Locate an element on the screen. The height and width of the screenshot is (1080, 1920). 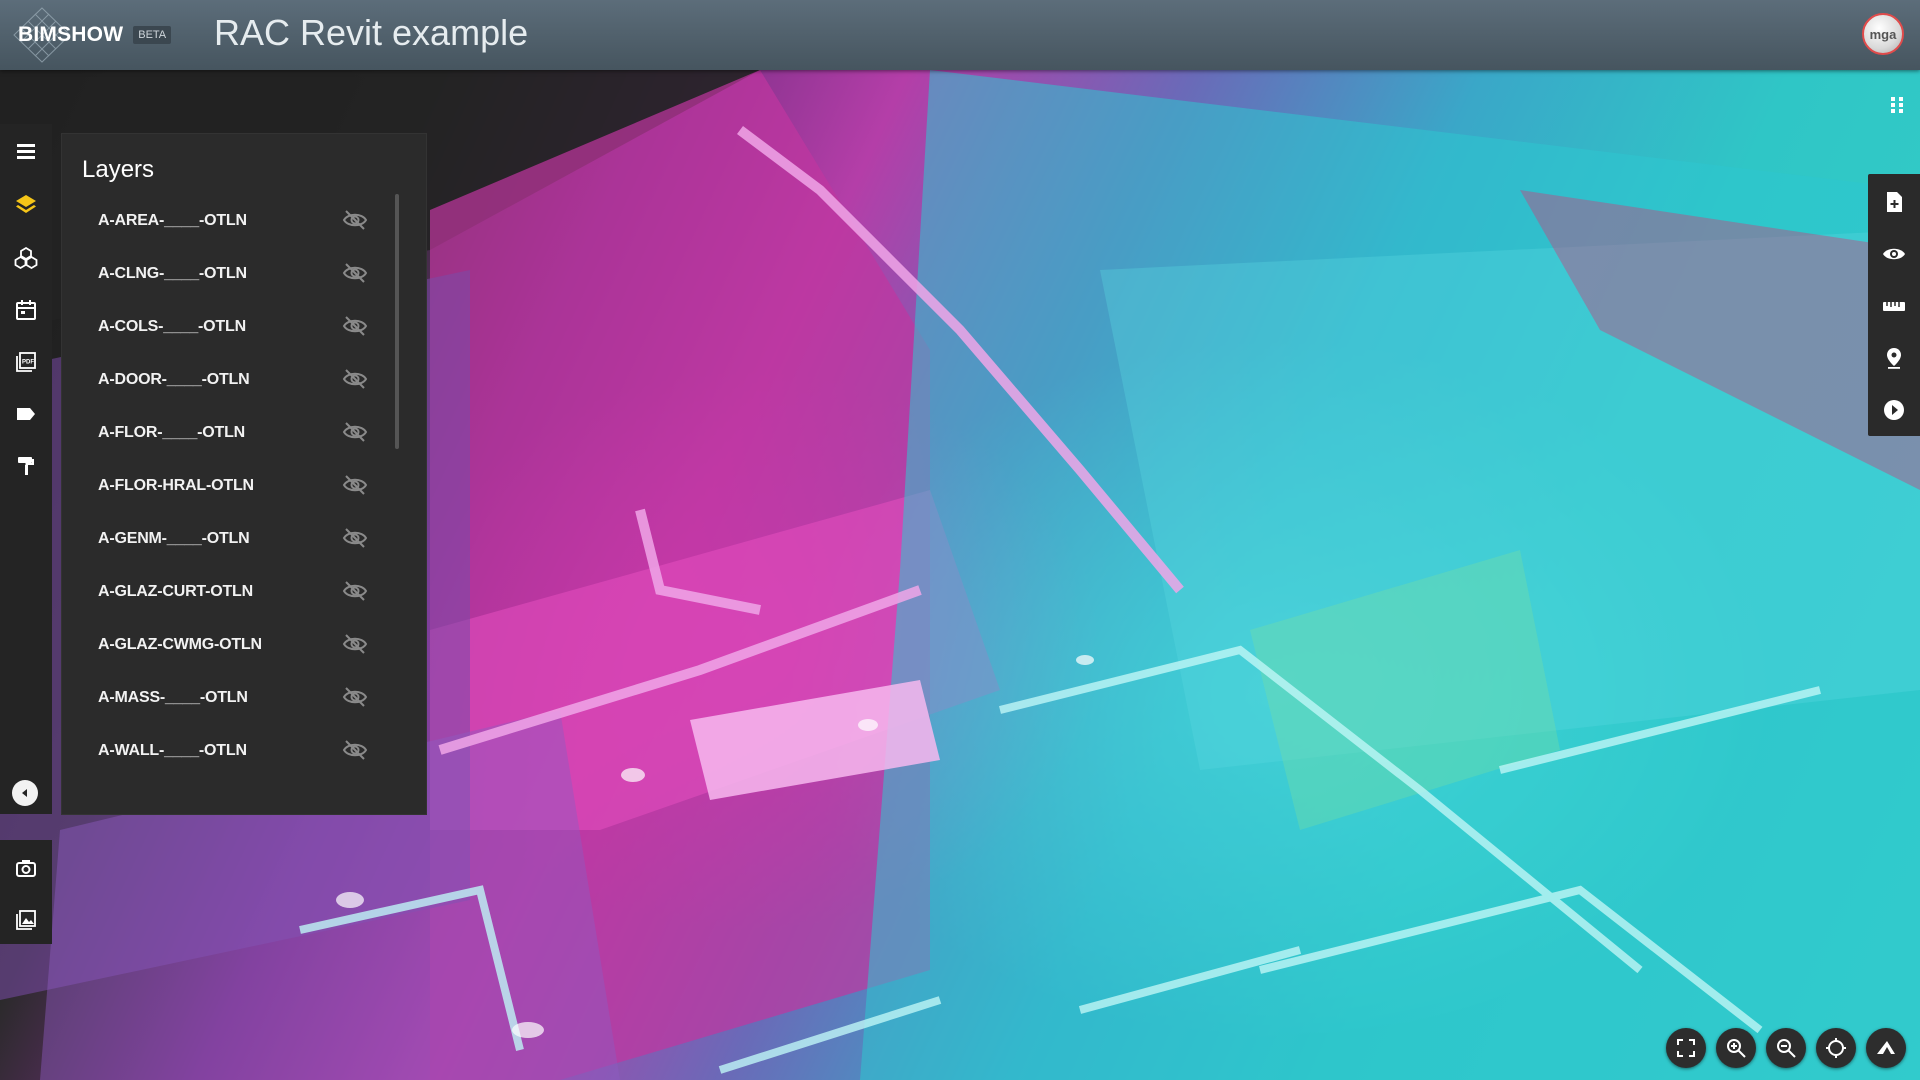
objects-button is located at coordinates (26, 258).